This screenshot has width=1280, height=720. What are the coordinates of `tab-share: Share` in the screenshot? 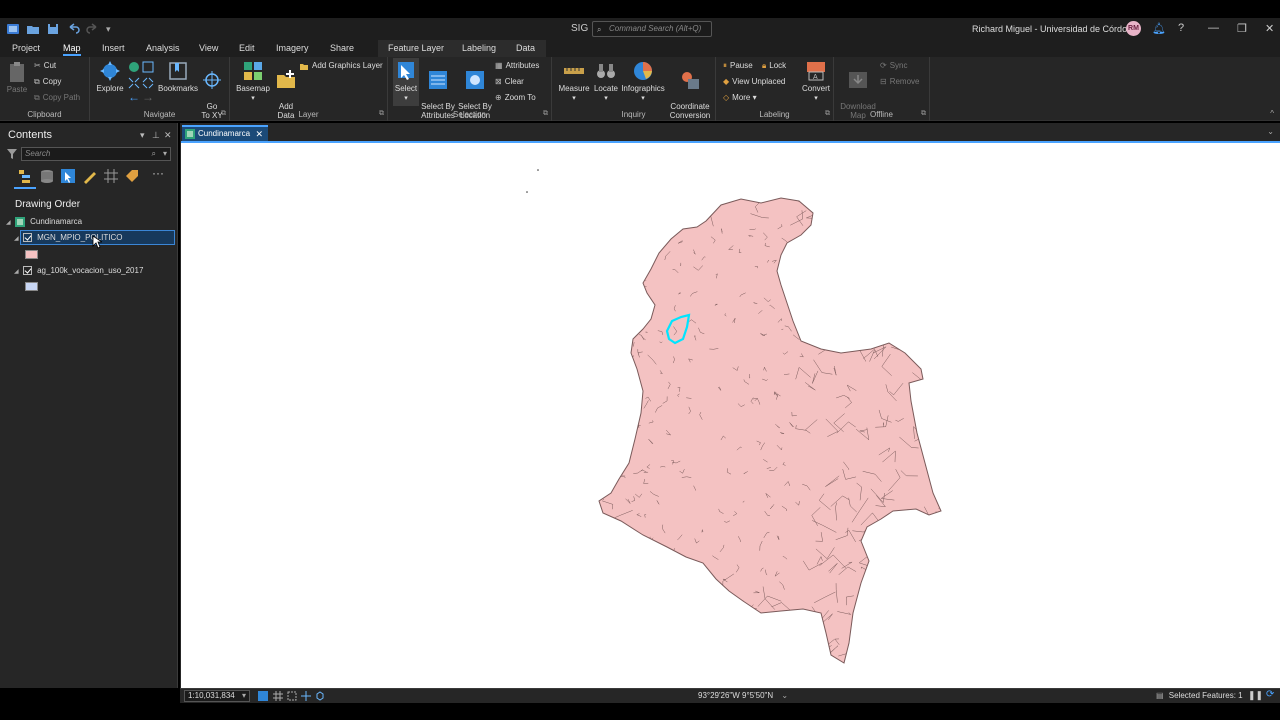 It's located at (342, 48).